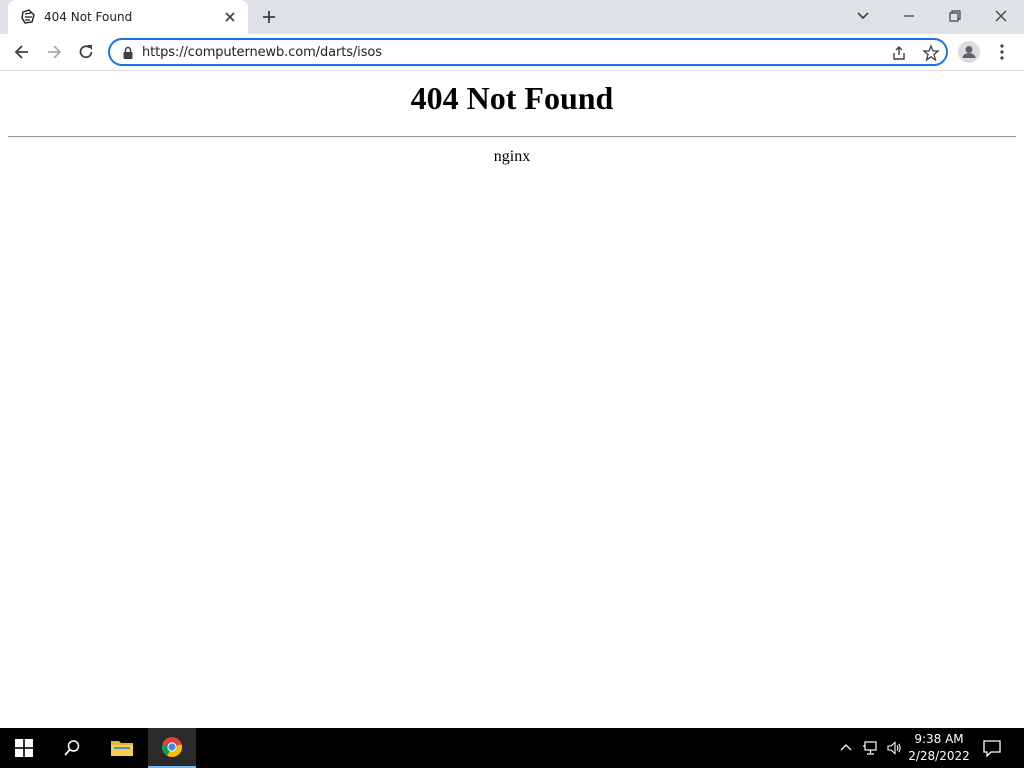  I want to click on forward-icon, so click(54, 52).